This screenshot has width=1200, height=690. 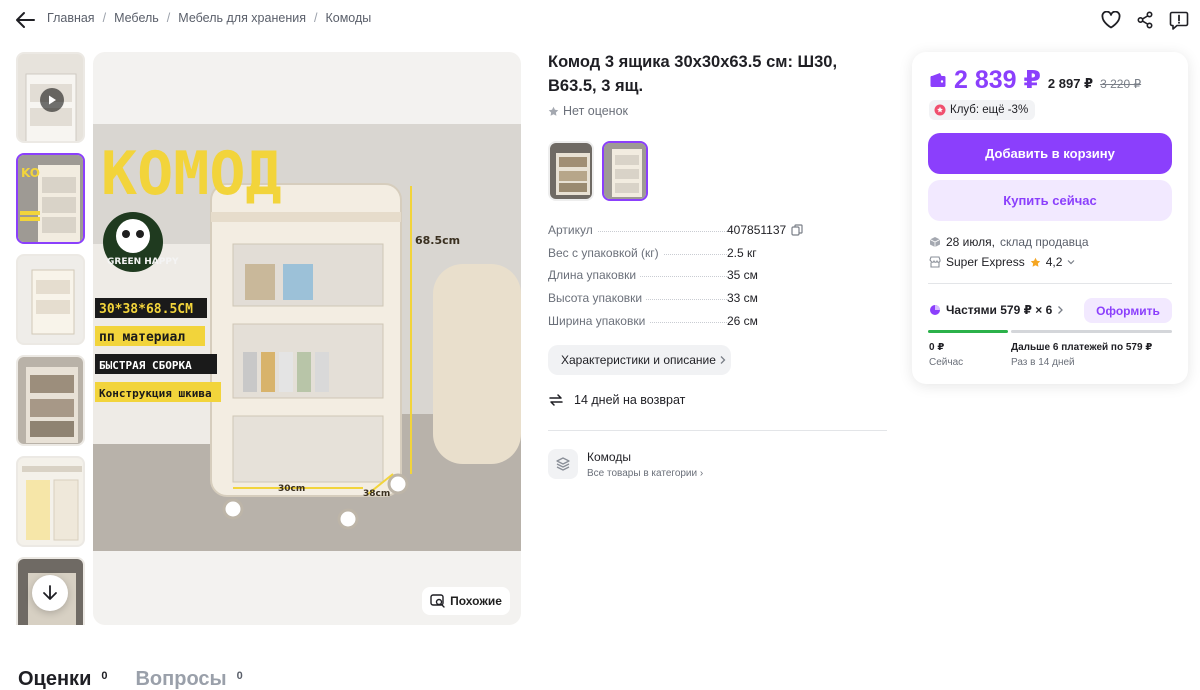 What do you see at coordinates (155, 393) in the screenshot?
I see `photo-line-4: Конструкция шкива` at bounding box center [155, 393].